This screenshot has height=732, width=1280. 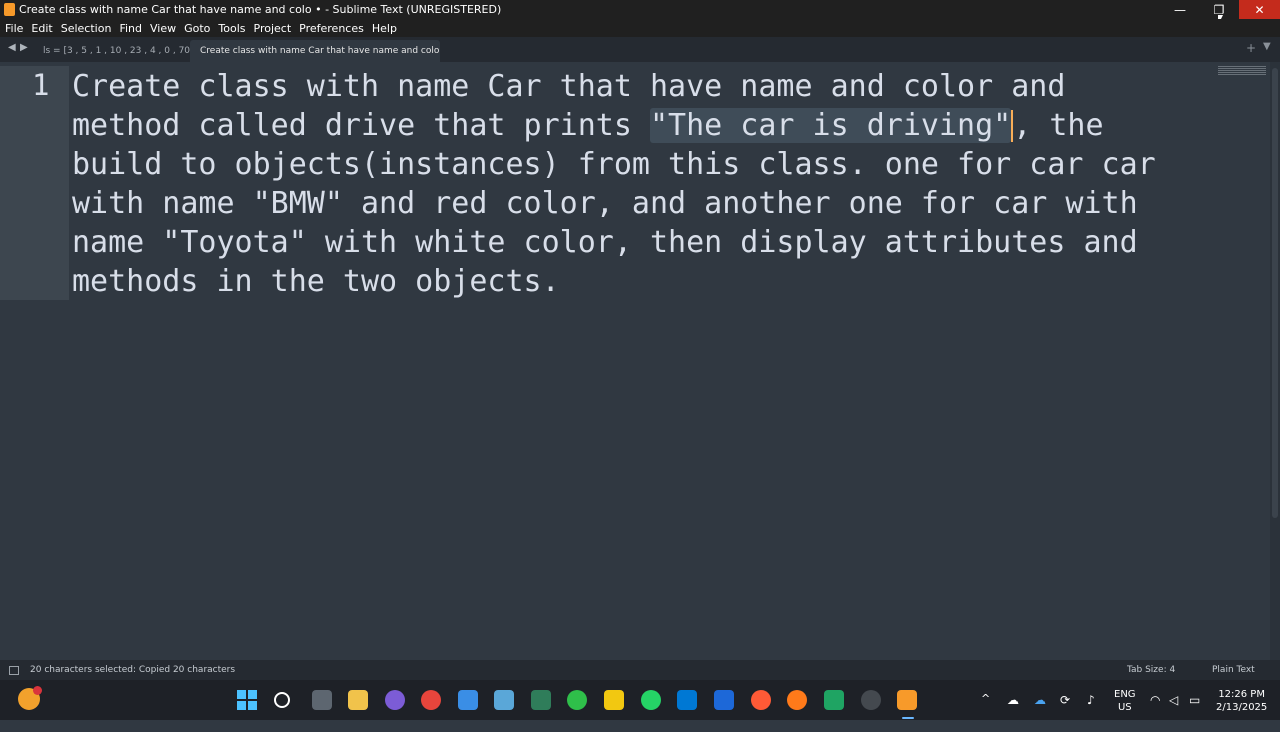 I want to click on search-icon, so click(x=282, y=700).